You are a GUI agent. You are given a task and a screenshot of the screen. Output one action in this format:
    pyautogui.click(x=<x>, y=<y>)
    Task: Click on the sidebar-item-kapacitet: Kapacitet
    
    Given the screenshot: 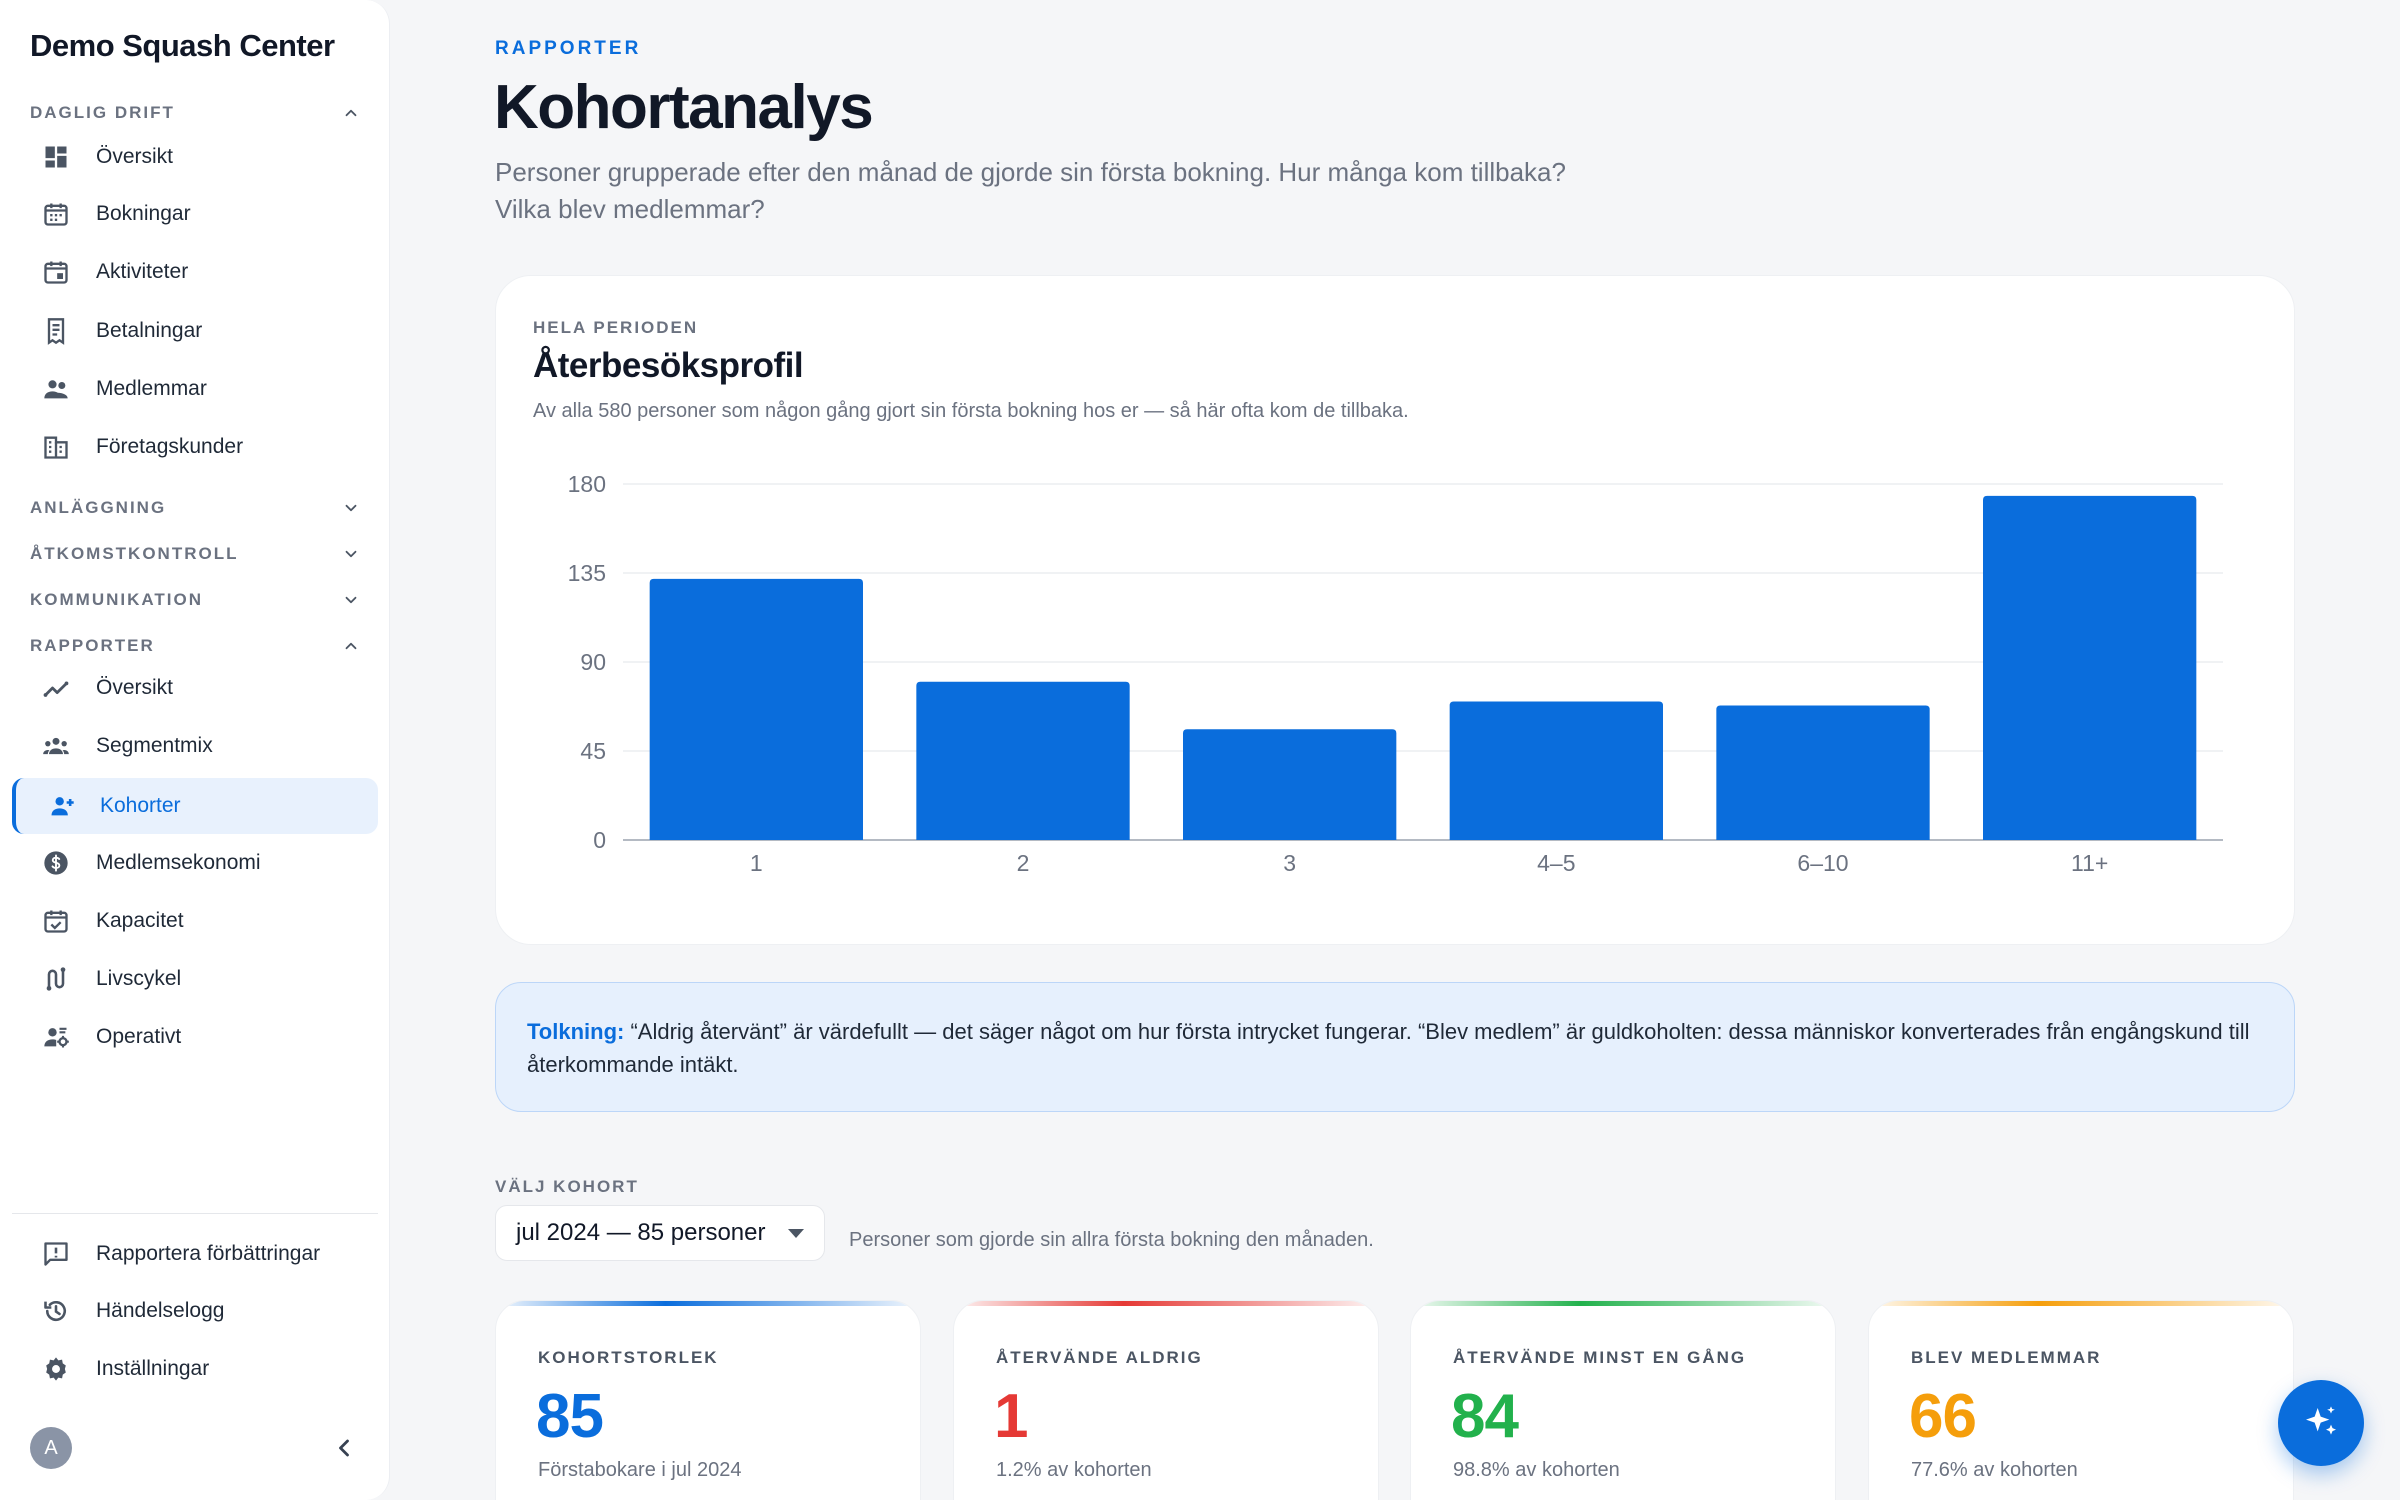 What is the action you would take?
    pyautogui.click(x=195, y=921)
    